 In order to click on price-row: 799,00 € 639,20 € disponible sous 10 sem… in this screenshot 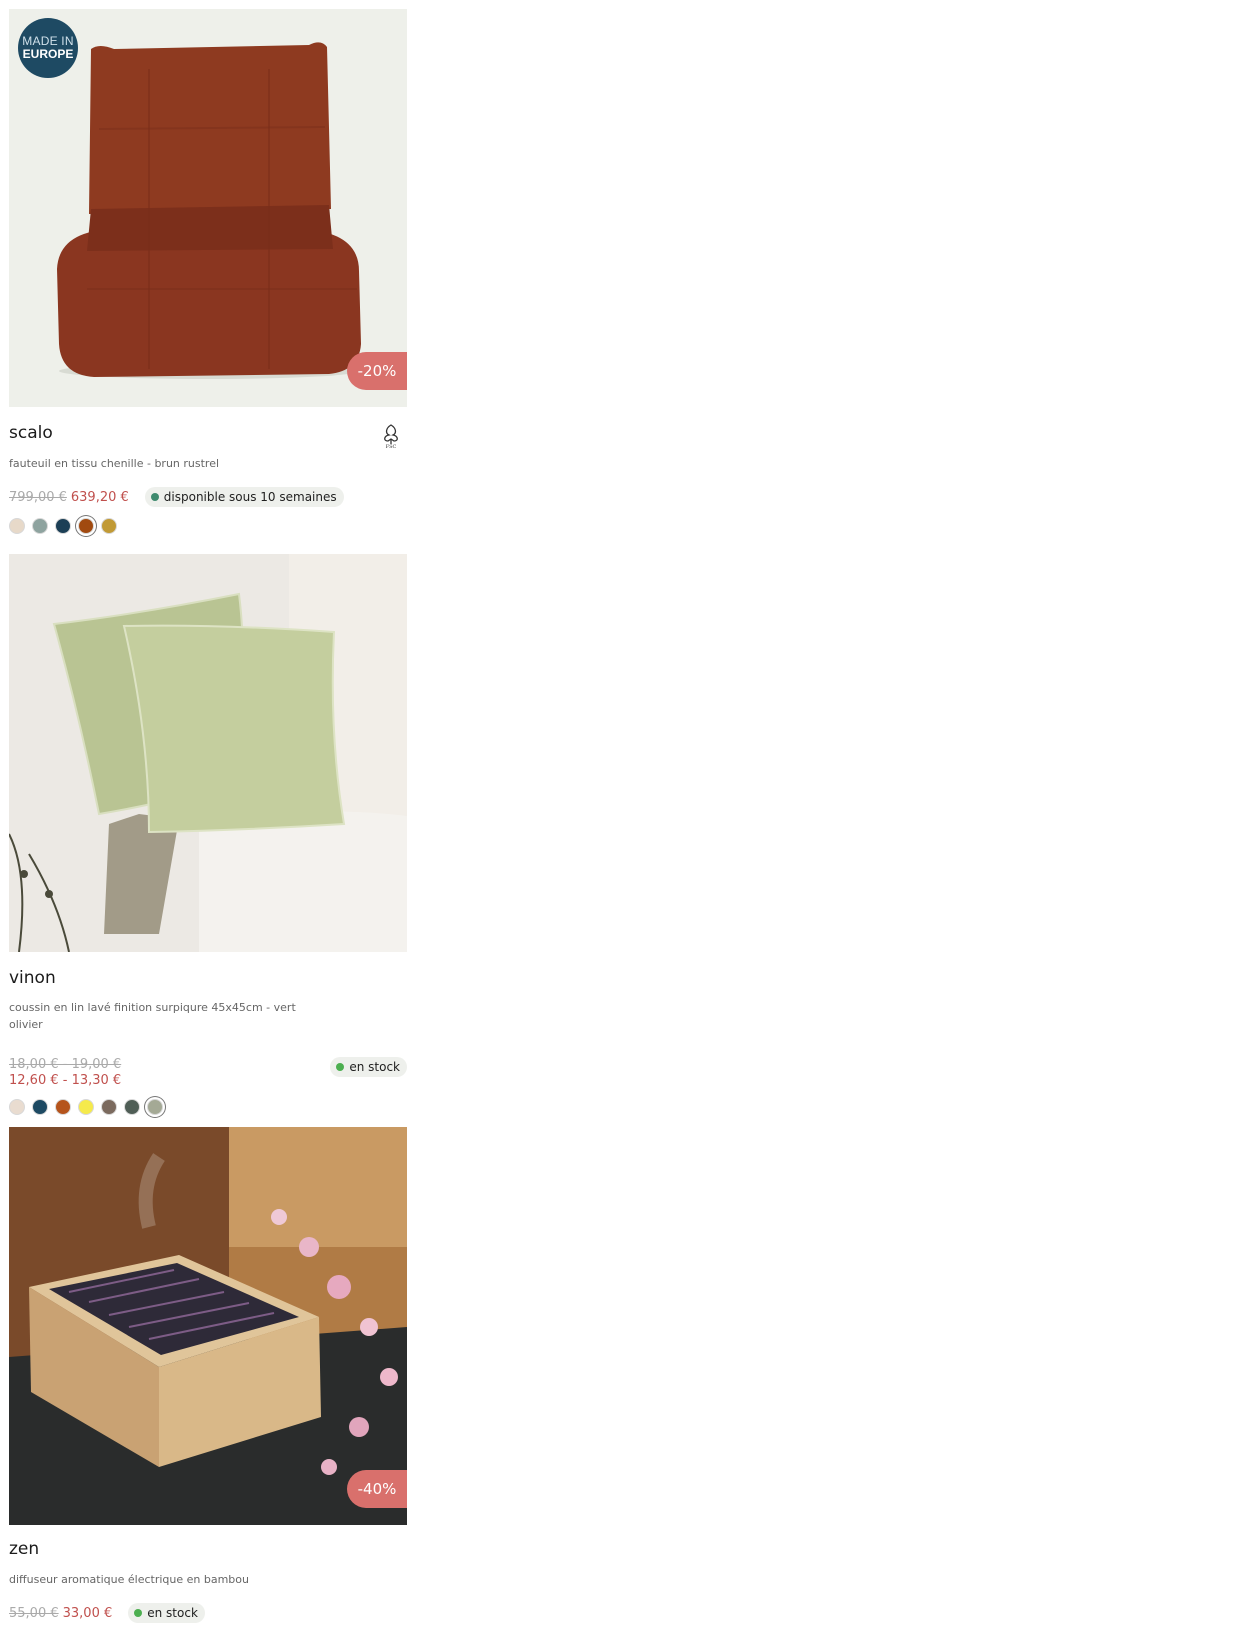, I will do `click(176, 497)`.